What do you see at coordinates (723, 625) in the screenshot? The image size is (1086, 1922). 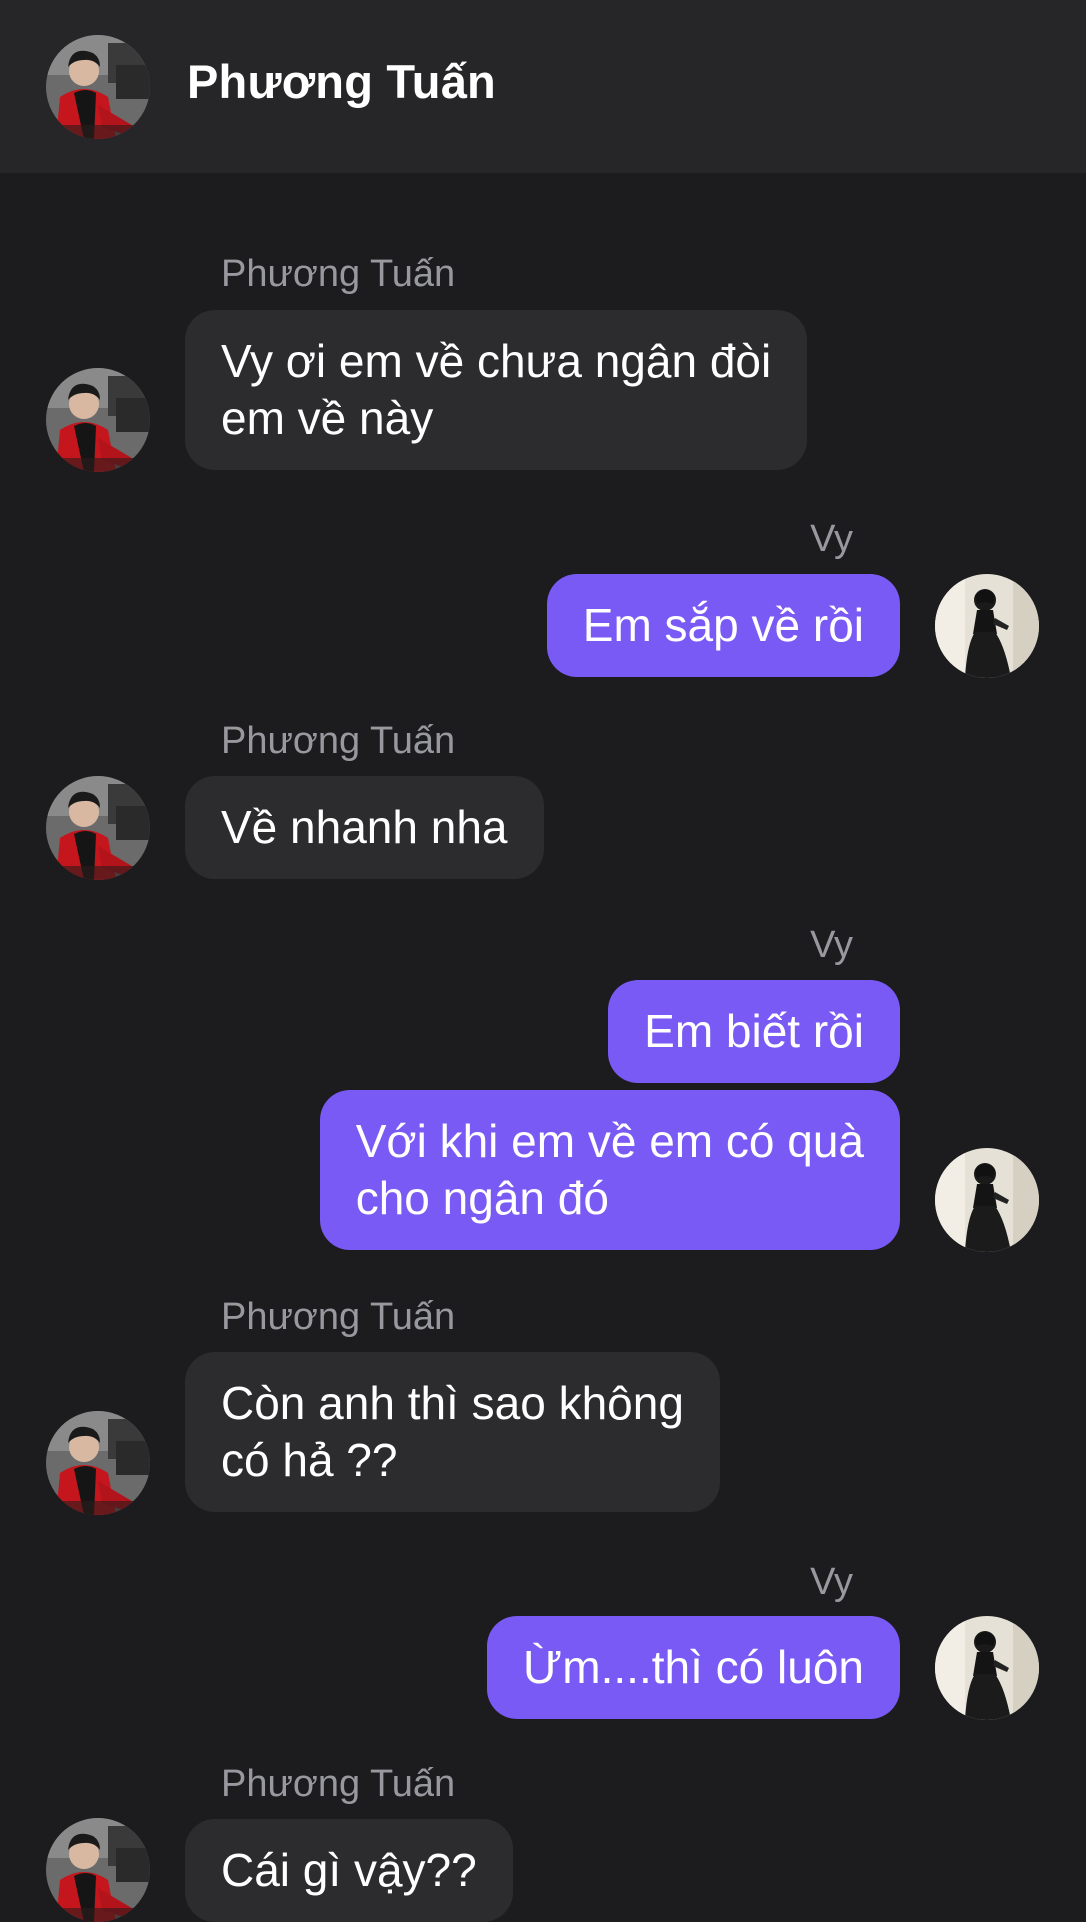 I see `outgoing-message-bubble: Em sắp về rồi` at bounding box center [723, 625].